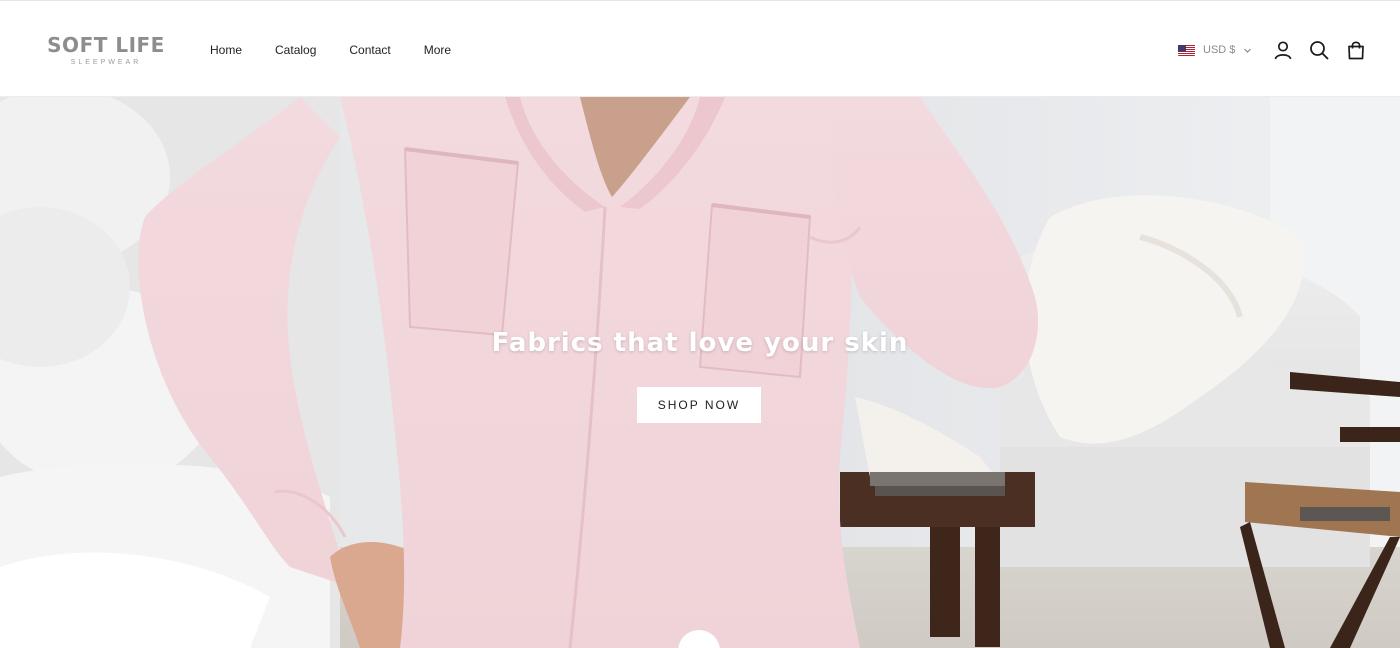 The image size is (1400, 648). What do you see at coordinates (295, 50) in the screenshot?
I see `nav-item-catalog: Catalog` at bounding box center [295, 50].